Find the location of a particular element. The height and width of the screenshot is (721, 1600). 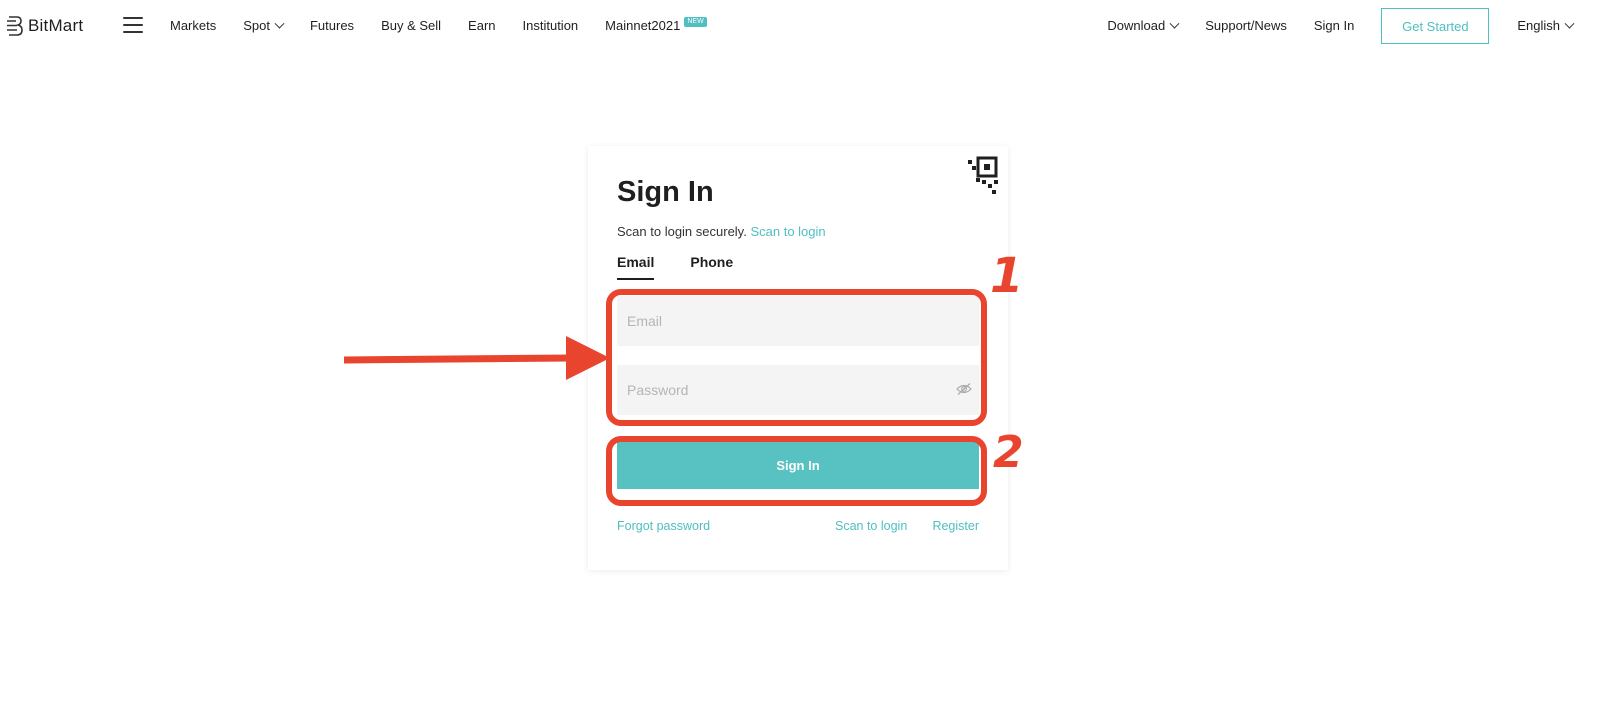

nav-label: Support/News is located at coordinates (1246, 25).